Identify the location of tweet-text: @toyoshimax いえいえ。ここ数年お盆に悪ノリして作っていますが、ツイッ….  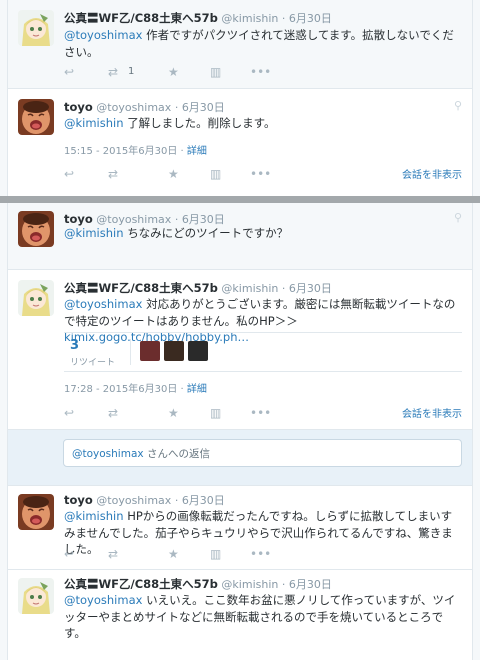
(262, 617).